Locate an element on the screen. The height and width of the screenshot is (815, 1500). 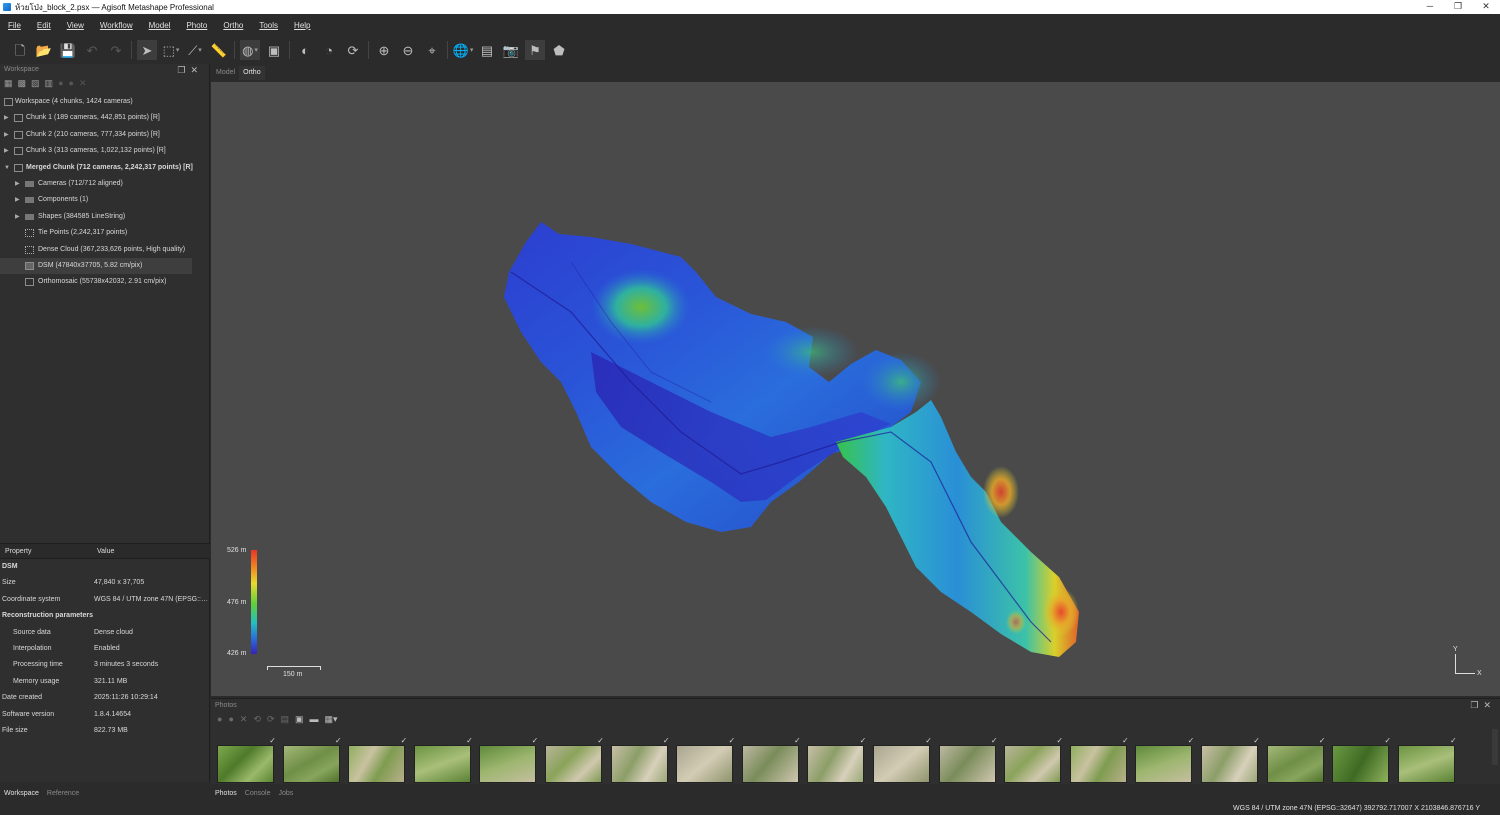
menu-workflow: Workflow is located at coordinates (116, 25).